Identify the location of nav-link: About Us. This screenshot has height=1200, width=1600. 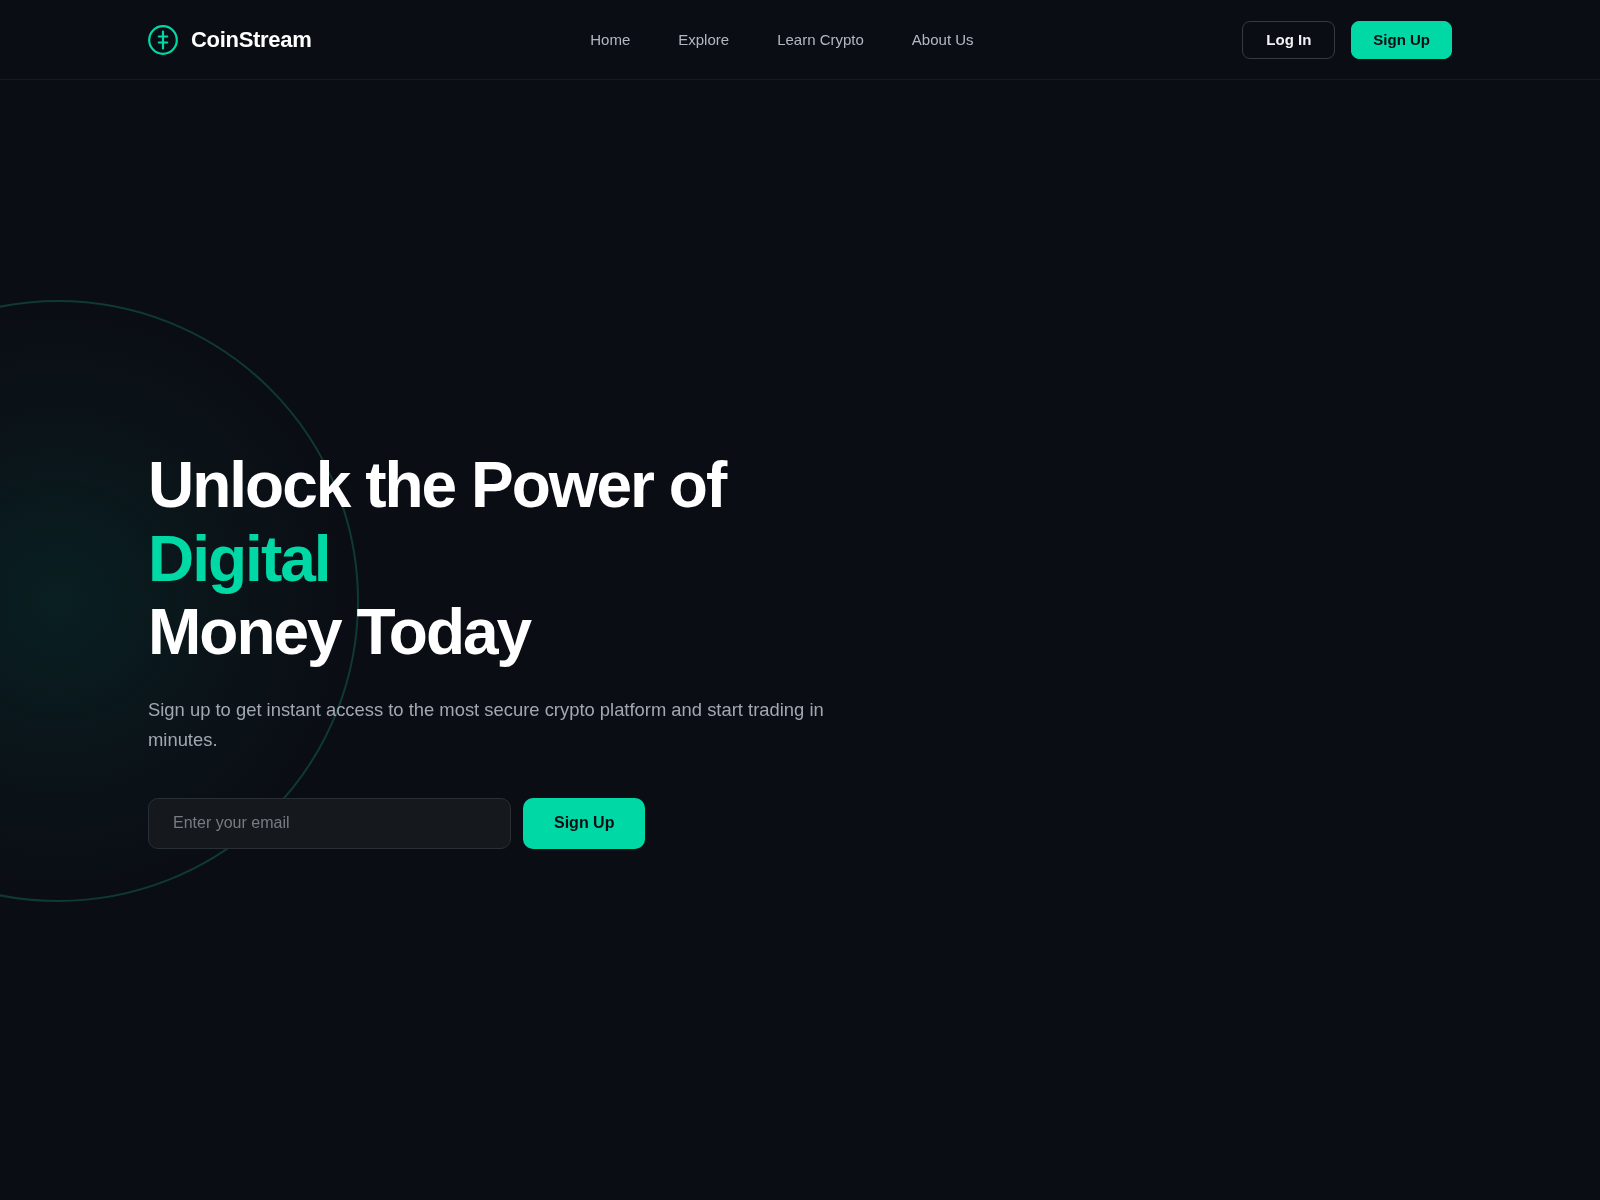
(942, 39).